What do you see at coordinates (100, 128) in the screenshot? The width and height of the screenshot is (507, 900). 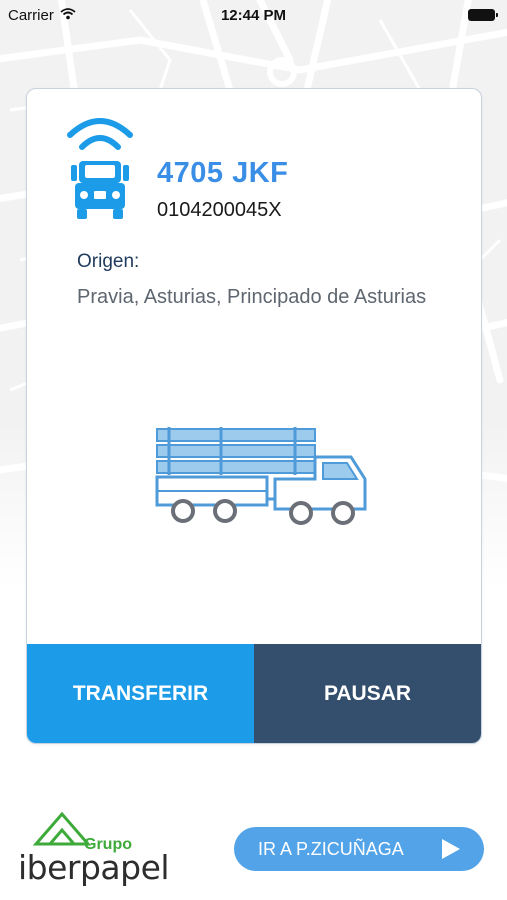 I see `wifi-icon` at bounding box center [100, 128].